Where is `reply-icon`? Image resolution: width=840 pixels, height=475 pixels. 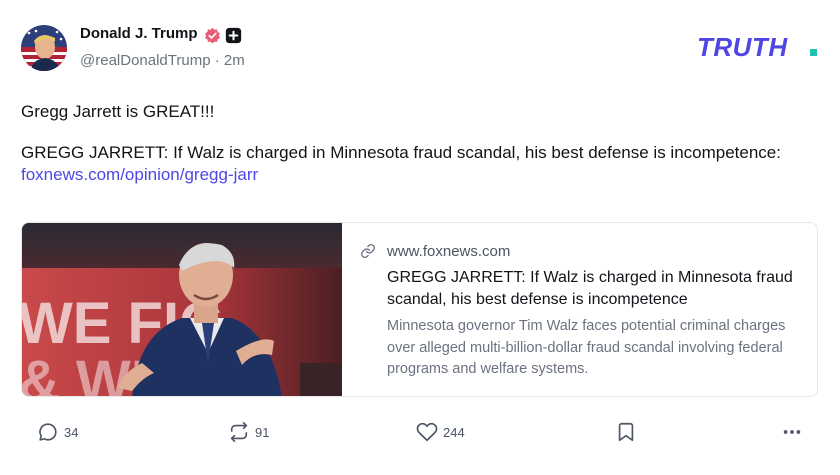
reply-icon is located at coordinates (48, 432).